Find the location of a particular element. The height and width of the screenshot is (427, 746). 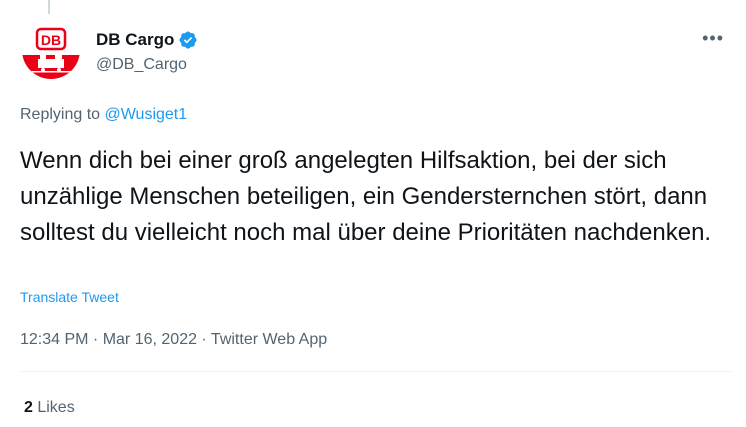

db-cargo-logo-icon: DB is located at coordinates (51, 50).